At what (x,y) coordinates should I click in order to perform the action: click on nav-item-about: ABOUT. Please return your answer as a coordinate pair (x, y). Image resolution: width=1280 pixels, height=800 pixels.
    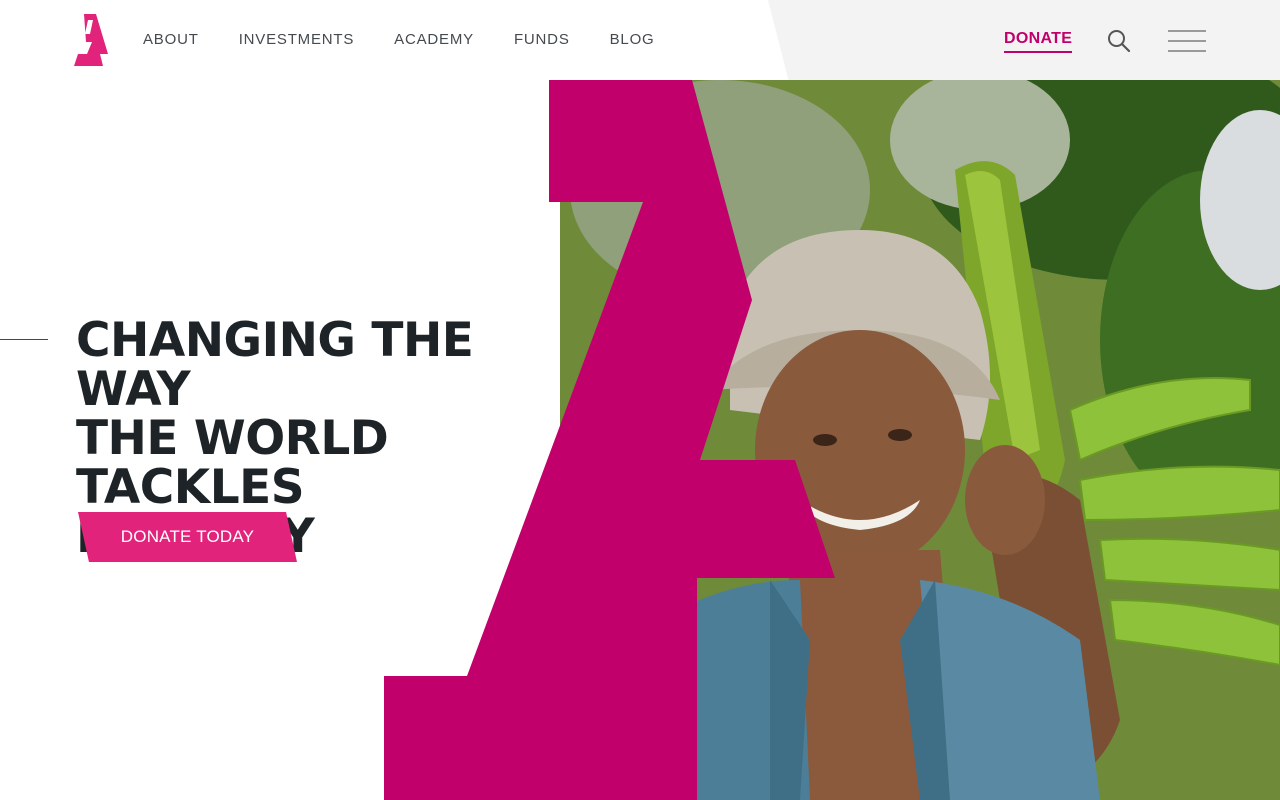
    Looking at the image, I should click on (171, 40).